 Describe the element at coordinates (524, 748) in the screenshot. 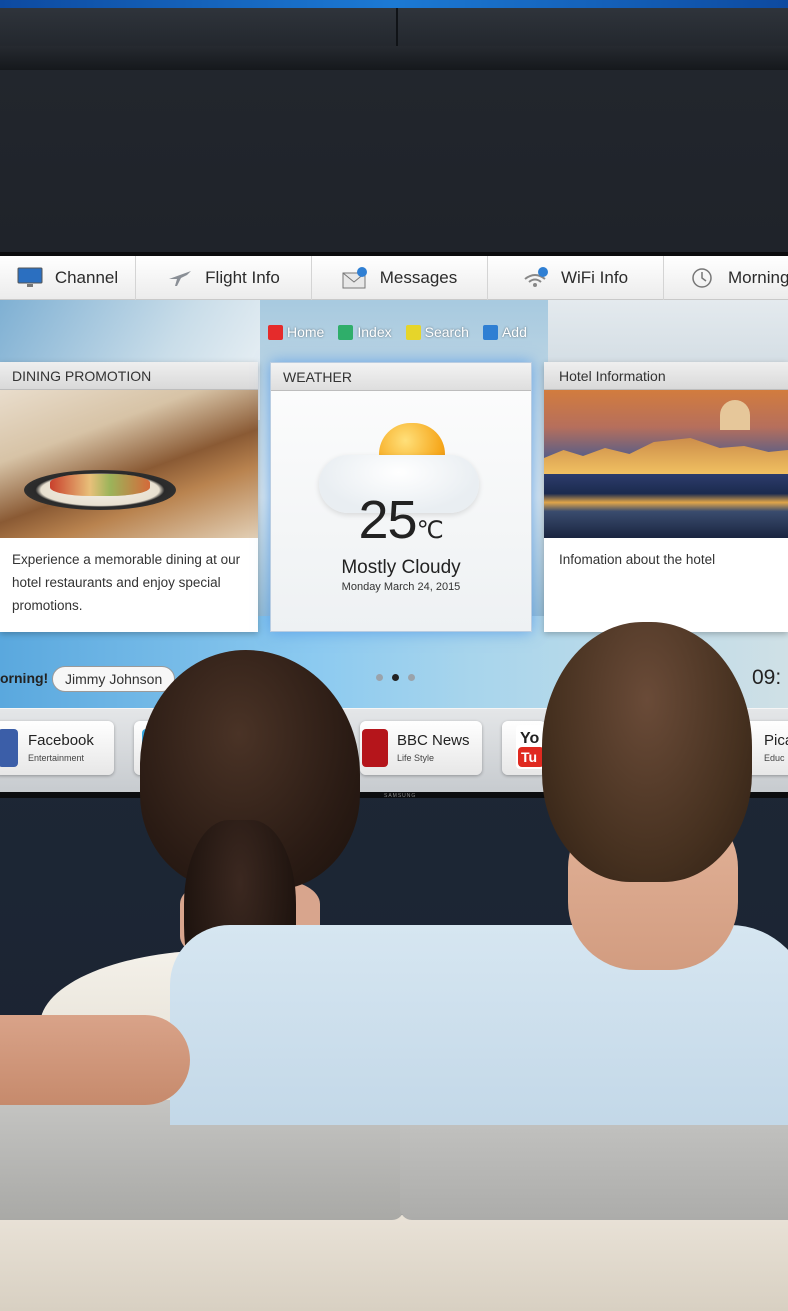

I see `app-tile-youtube: Yo Tu` at that location.